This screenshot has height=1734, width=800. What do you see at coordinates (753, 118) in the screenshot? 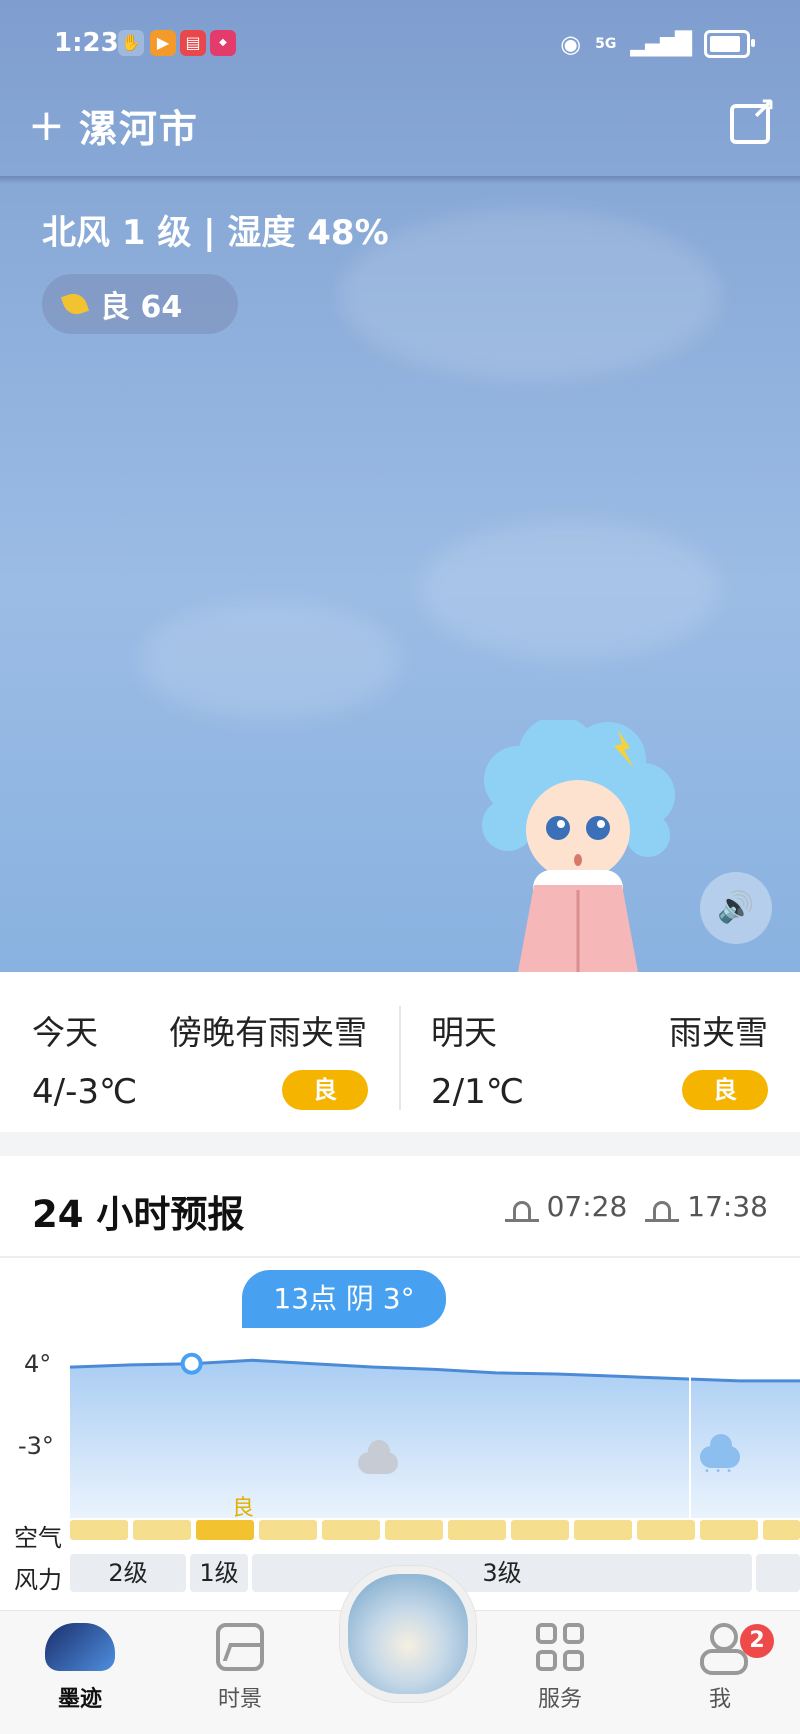
I see `share-icon` at bounding box center [753, 118].